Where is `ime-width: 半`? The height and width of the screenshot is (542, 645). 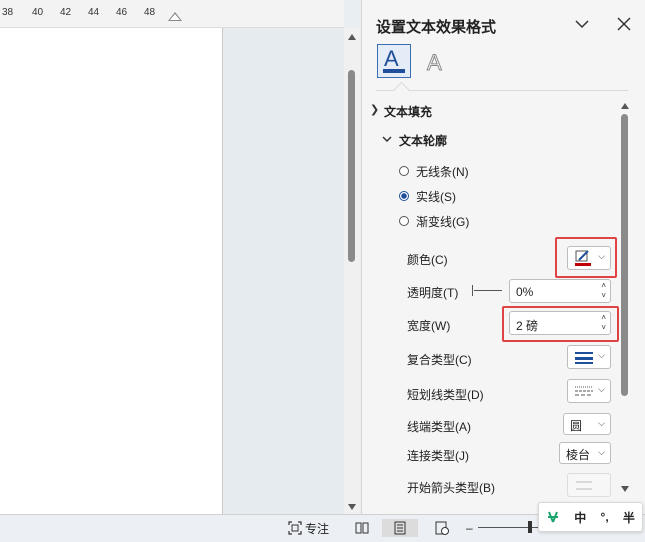
ime-width: 半 is located at coordinates (629, 517).